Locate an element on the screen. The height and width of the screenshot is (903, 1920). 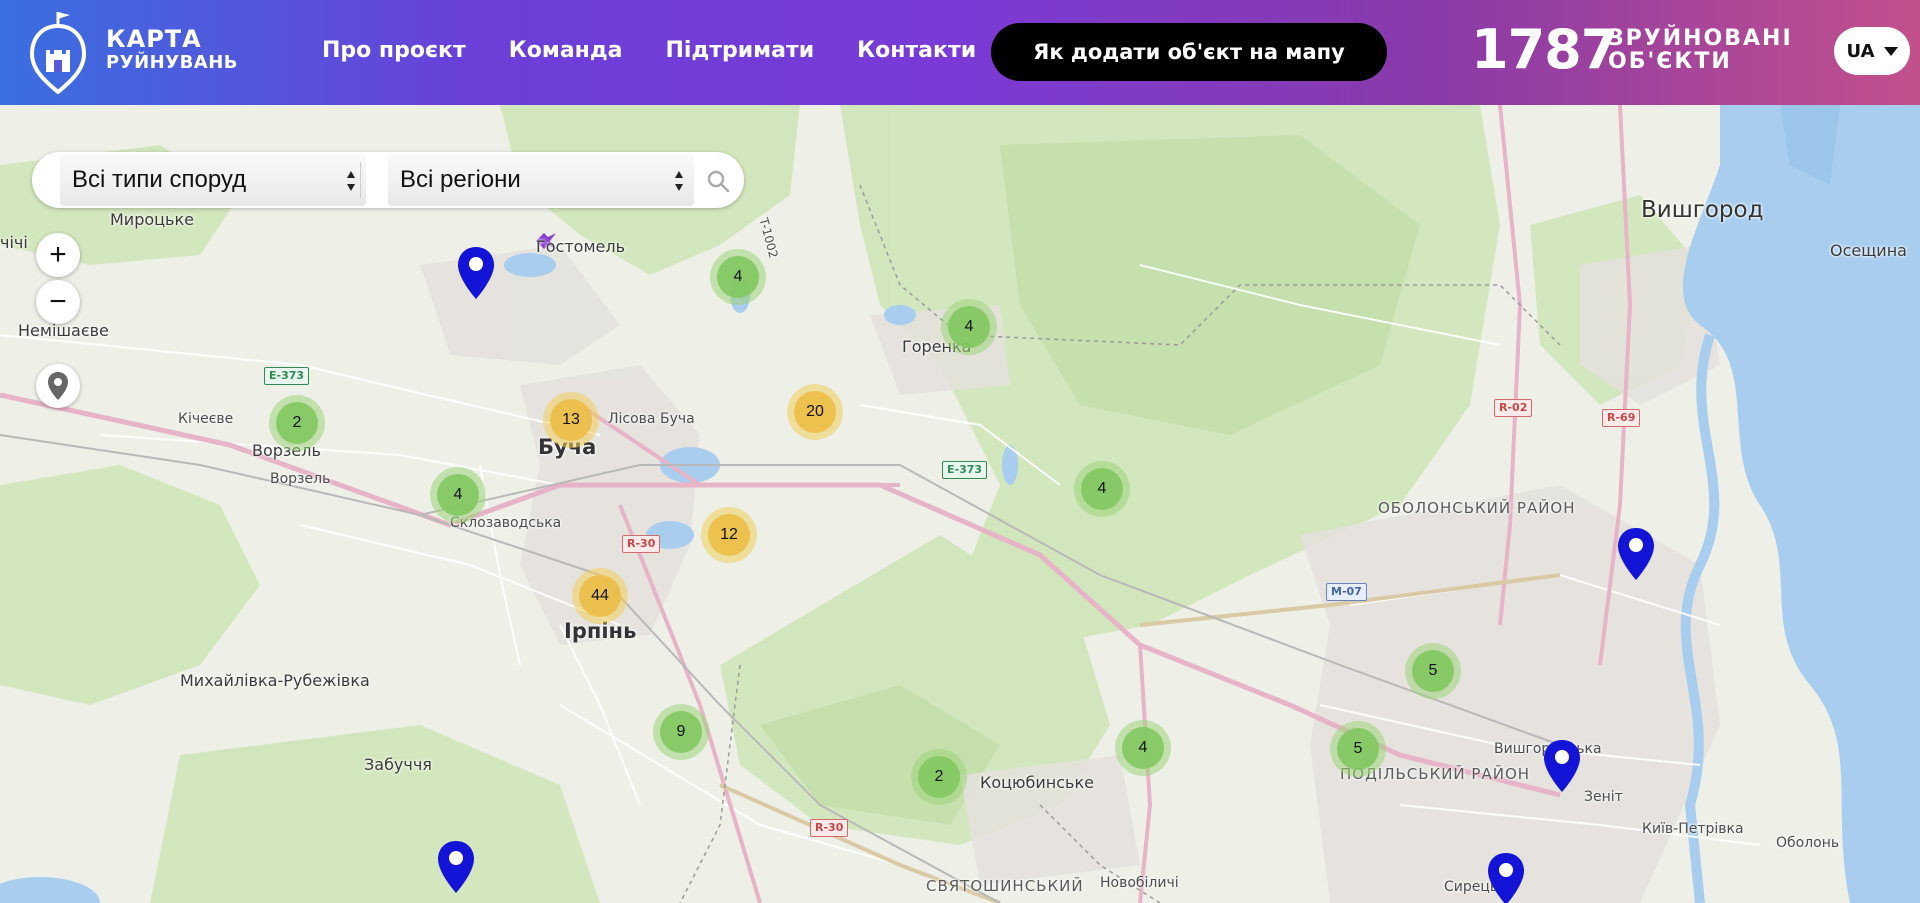
nav-link-team: Команда is located at coordinates (566, 50).